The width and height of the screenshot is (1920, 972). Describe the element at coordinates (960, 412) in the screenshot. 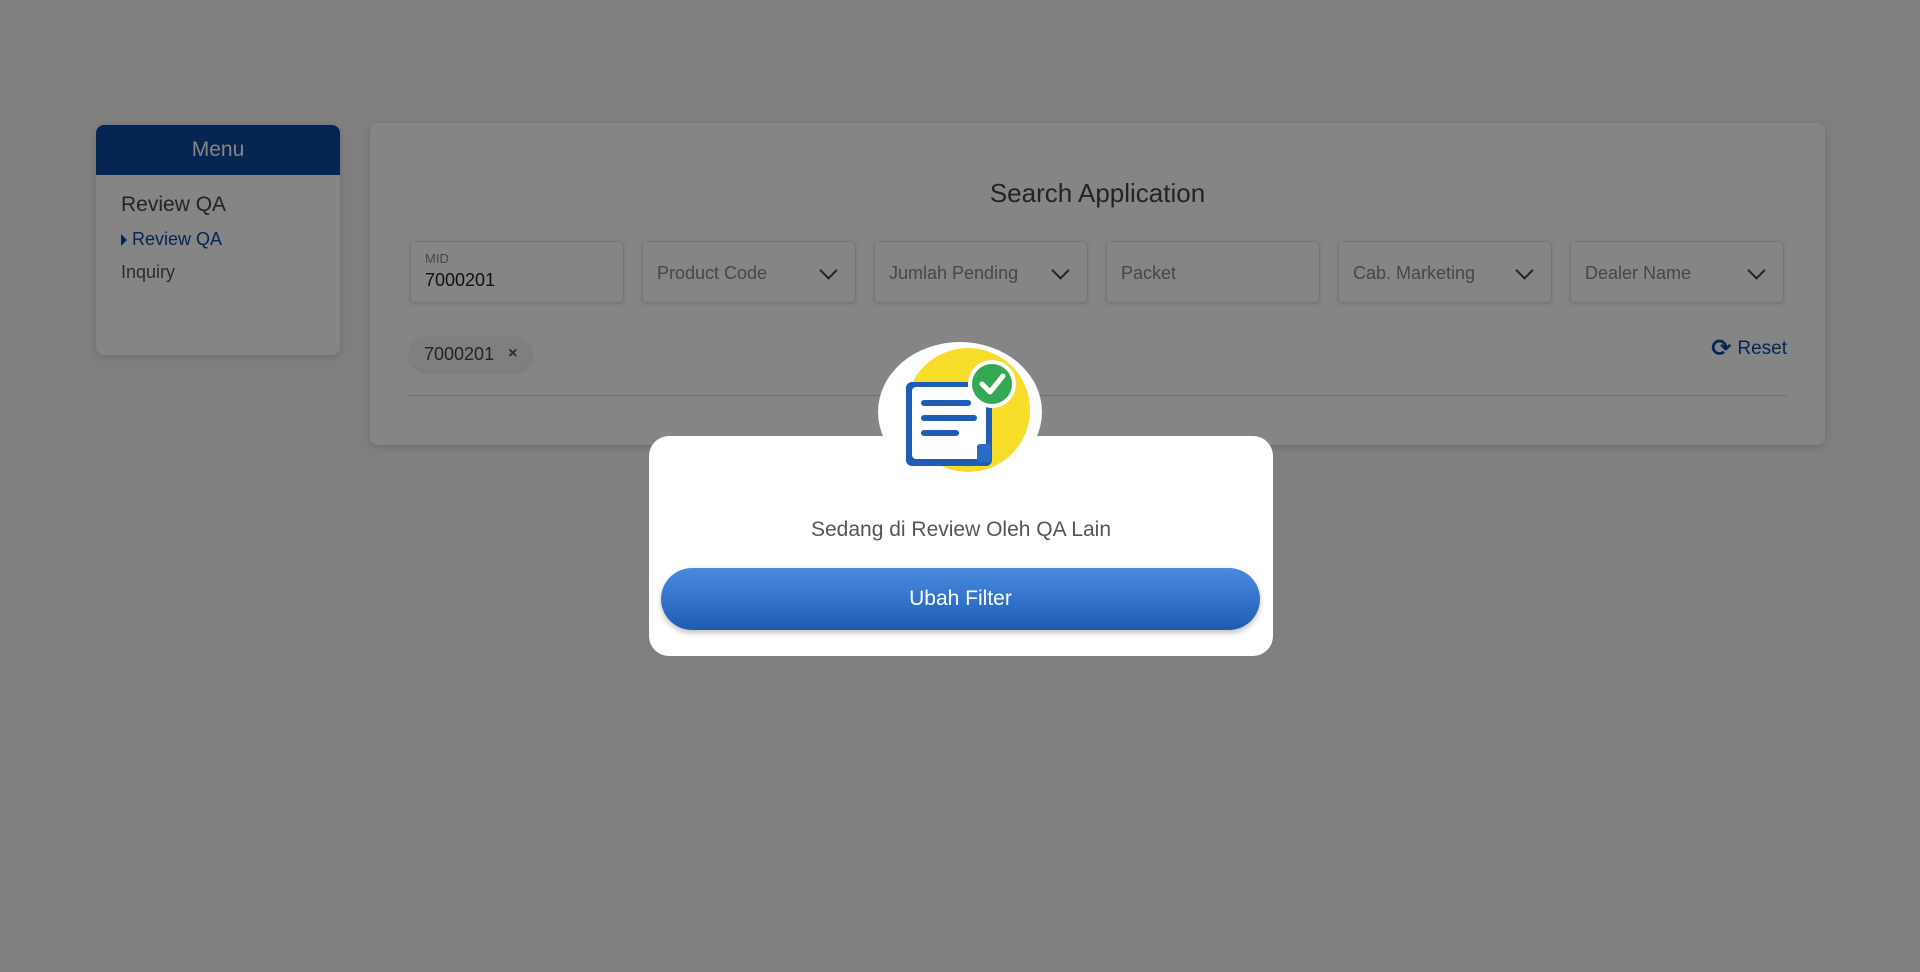

I see `document-check-icon` at that location.